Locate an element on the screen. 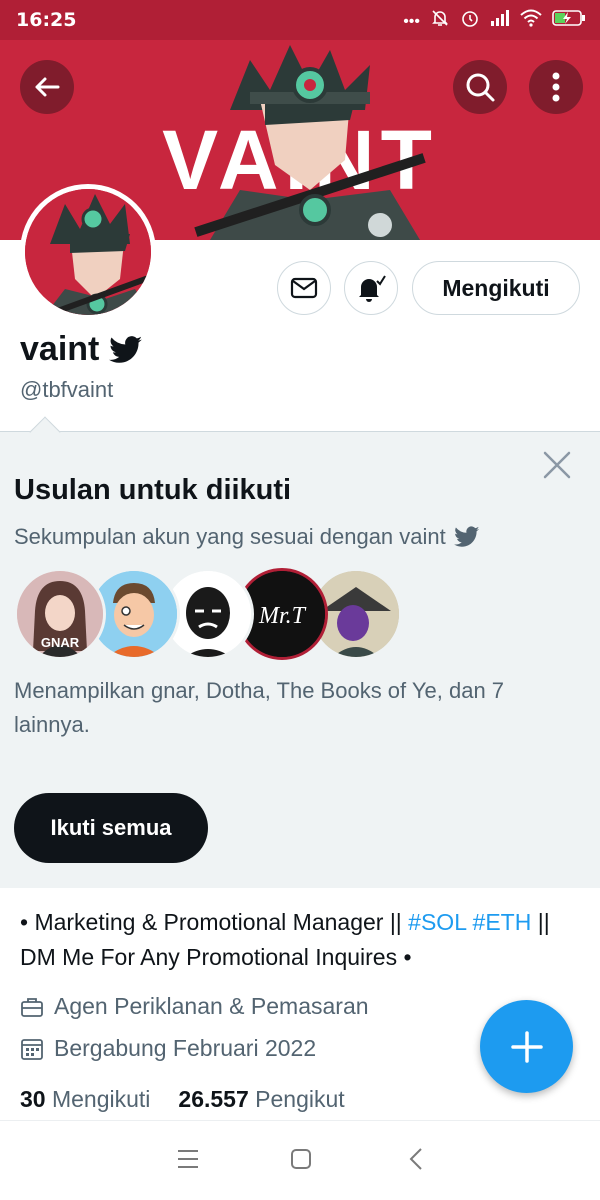 The height and width of the screenshot is (1200, 600). banner-character-art is located at coordinates (310, 142).